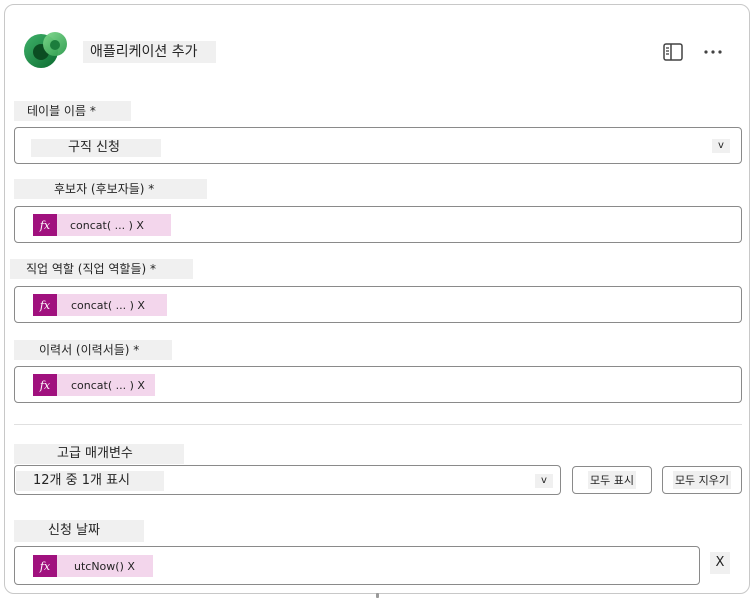 Image resolution: width=755 pixels, height=599 pixels. Describe the element at coordinates (45, 50) in the screenshot. I see `dynamics-logo-icon` at that location.